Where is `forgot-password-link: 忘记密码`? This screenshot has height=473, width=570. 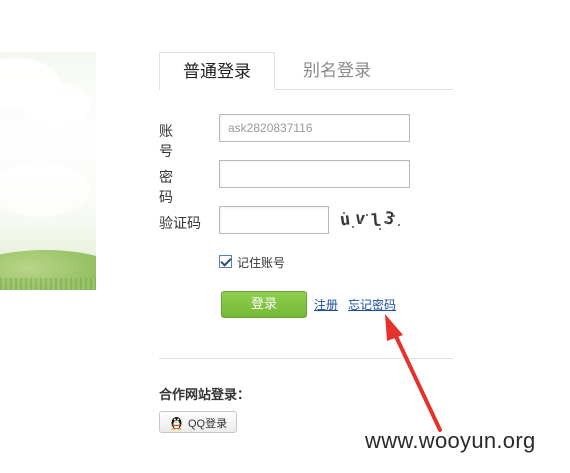 forgot-password-link: 忘记密码 is located at coordinates (372, 304).